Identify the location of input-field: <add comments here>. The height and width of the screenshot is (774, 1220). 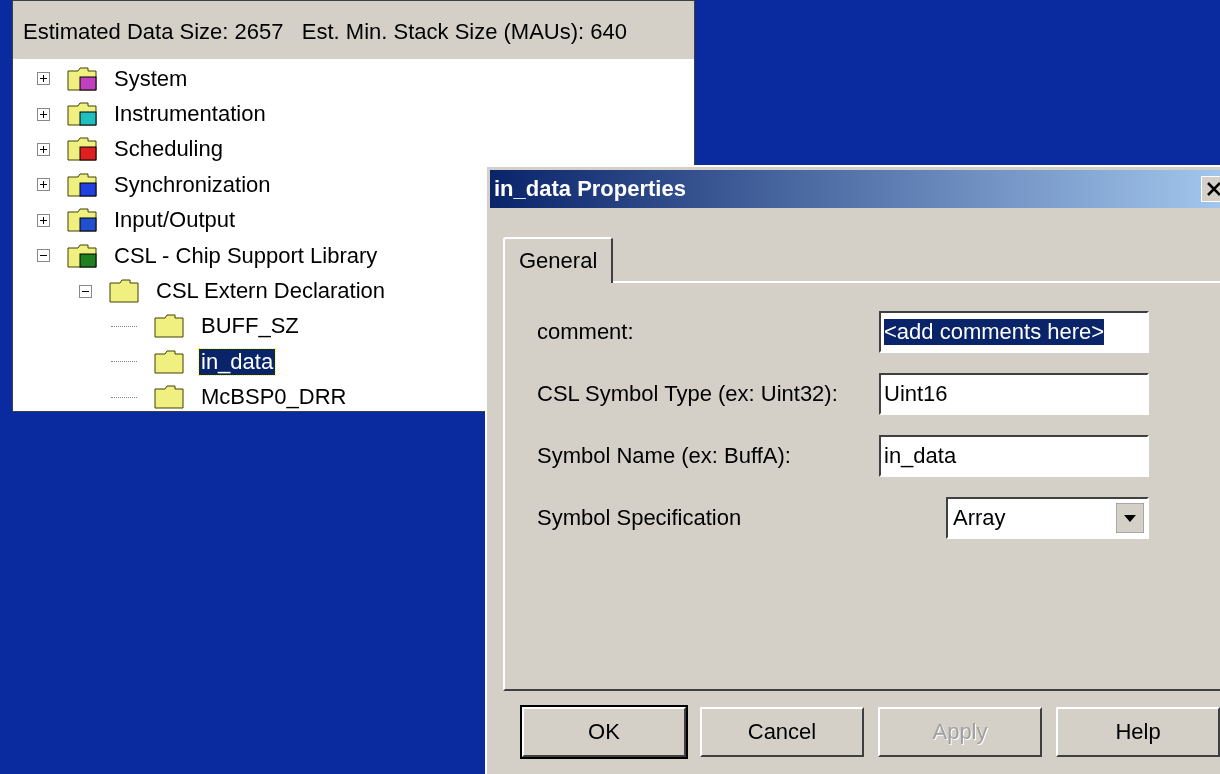
(1014, 332).